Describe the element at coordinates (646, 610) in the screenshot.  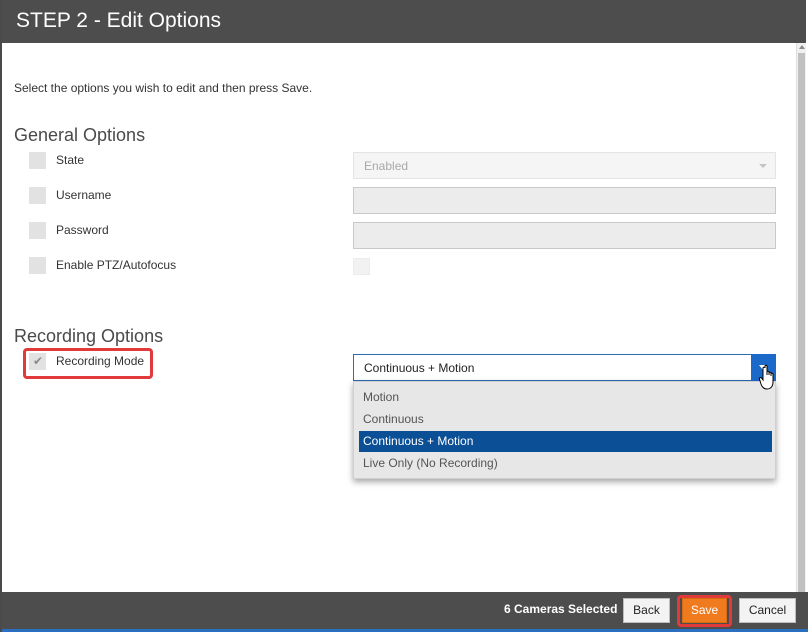
I see `back-button: Back` at that location.